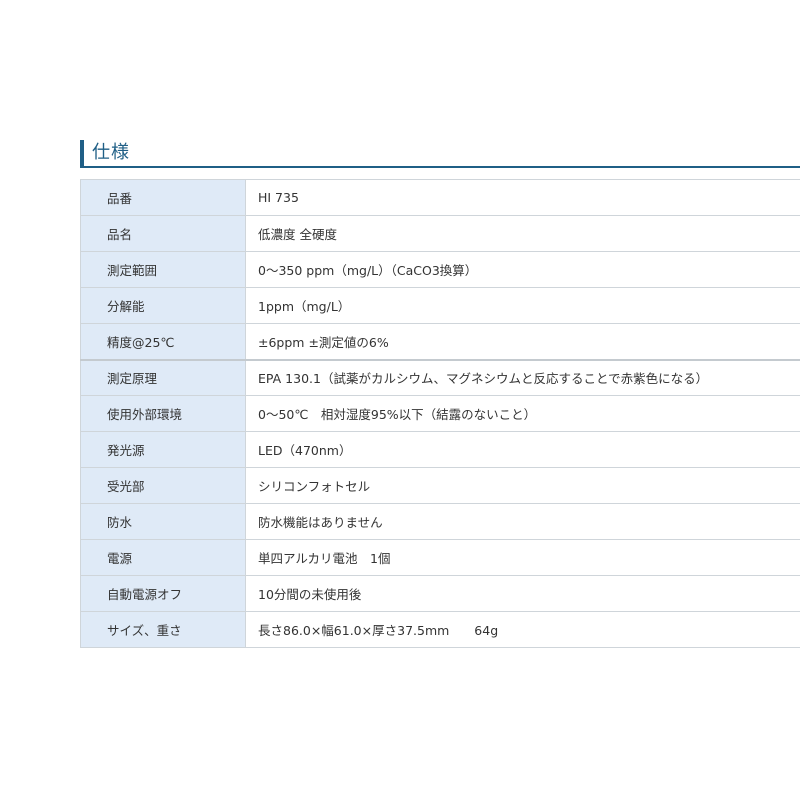  I want to click on spec-value-measurement-principle: EPA 130.1（試薬がカルシウム、マグネシウムと反応することで赤紫色になる）, so click(522, 377).